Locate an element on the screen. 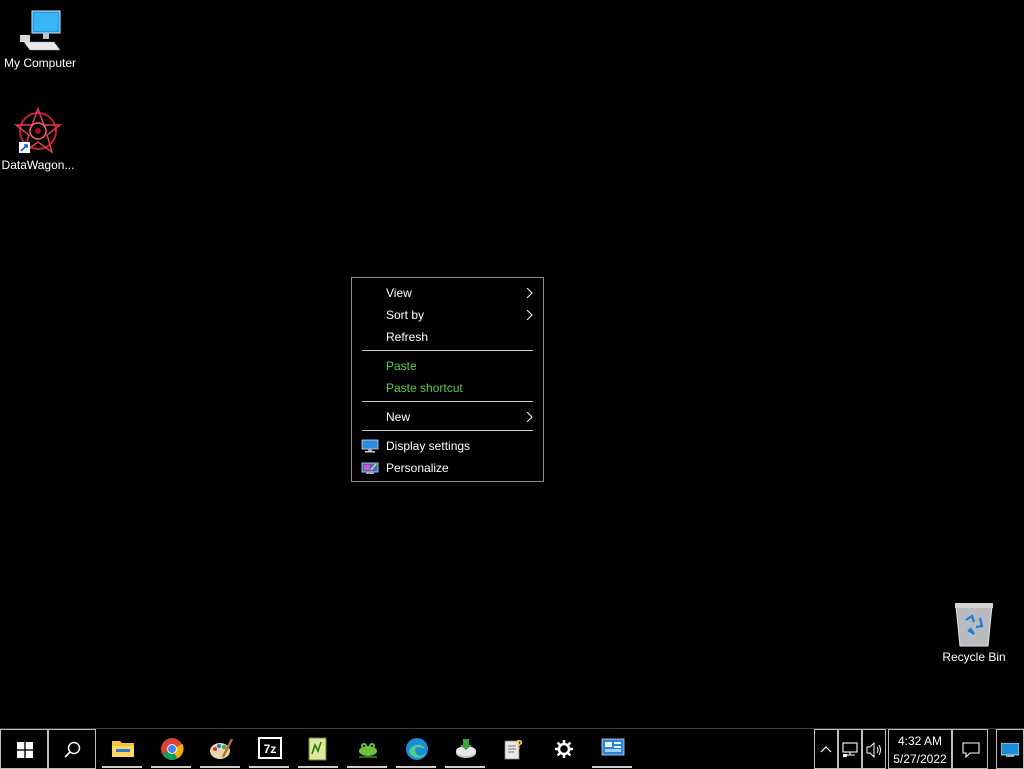 The image size is (1024, 769). clock-time: 4:32 AM is located at coordinates (920, 741).